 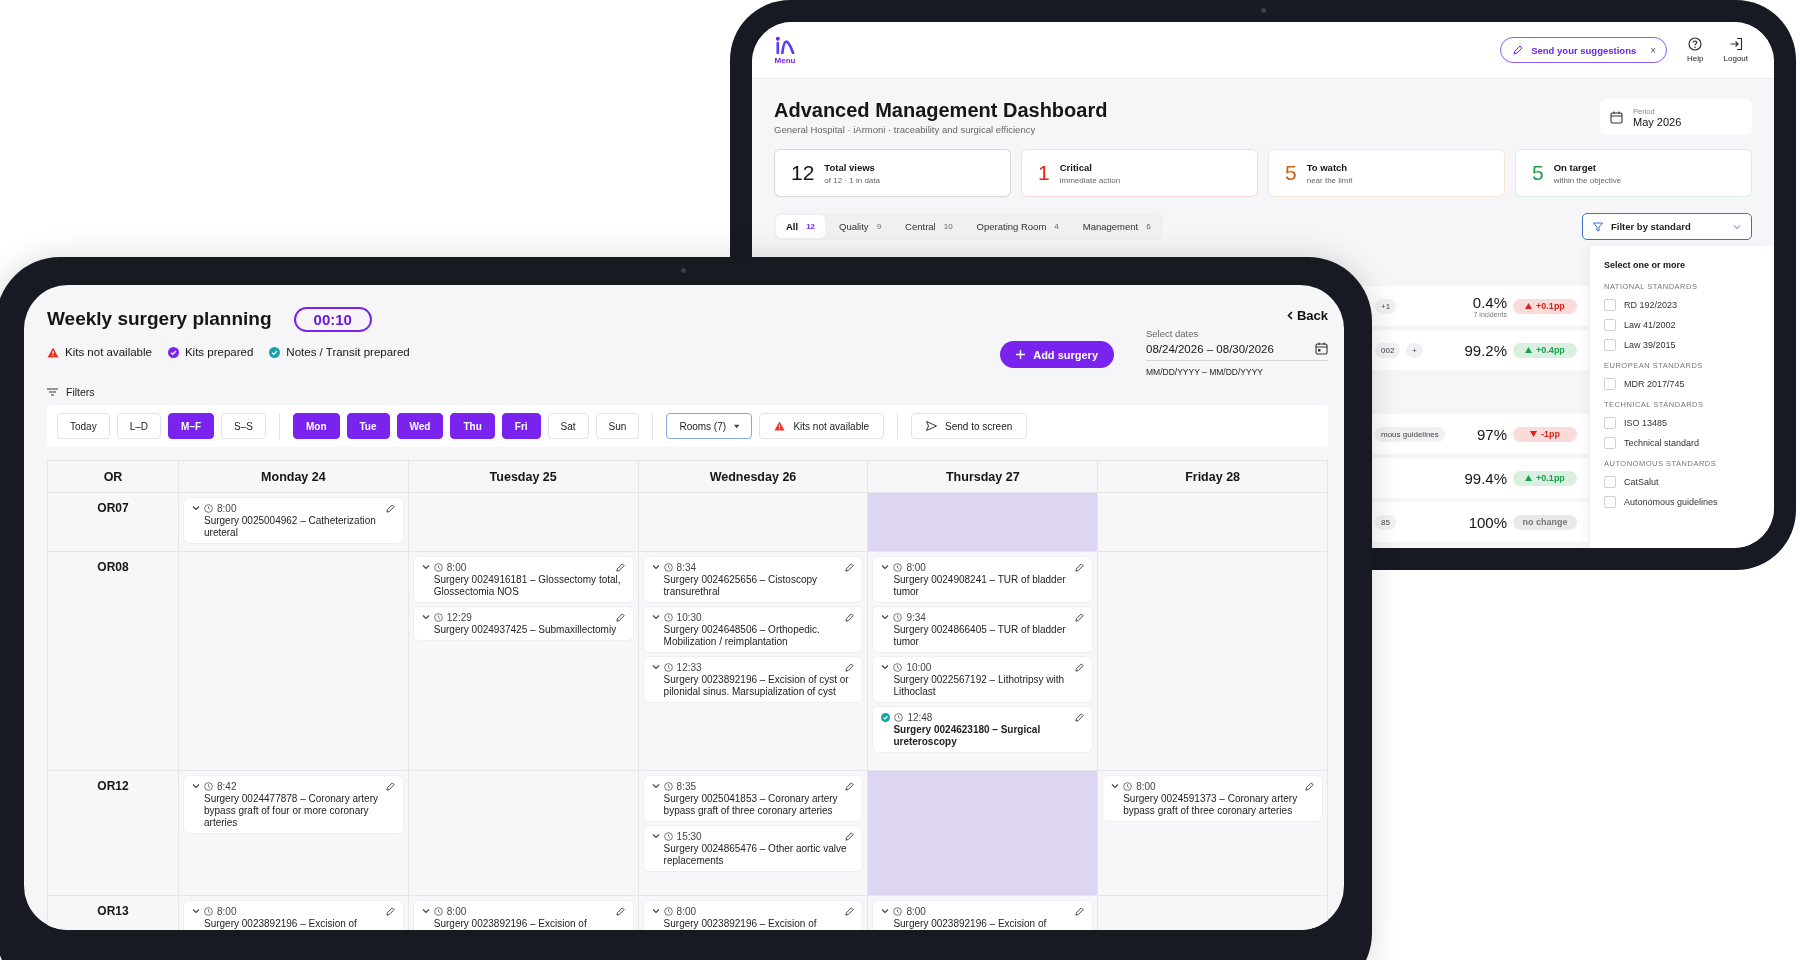 I want to click on surgery-card: 8:35 Surgery 0025041853 – Coronary artery bypass graft of three coronary arteries, so click(x=753, y=798).